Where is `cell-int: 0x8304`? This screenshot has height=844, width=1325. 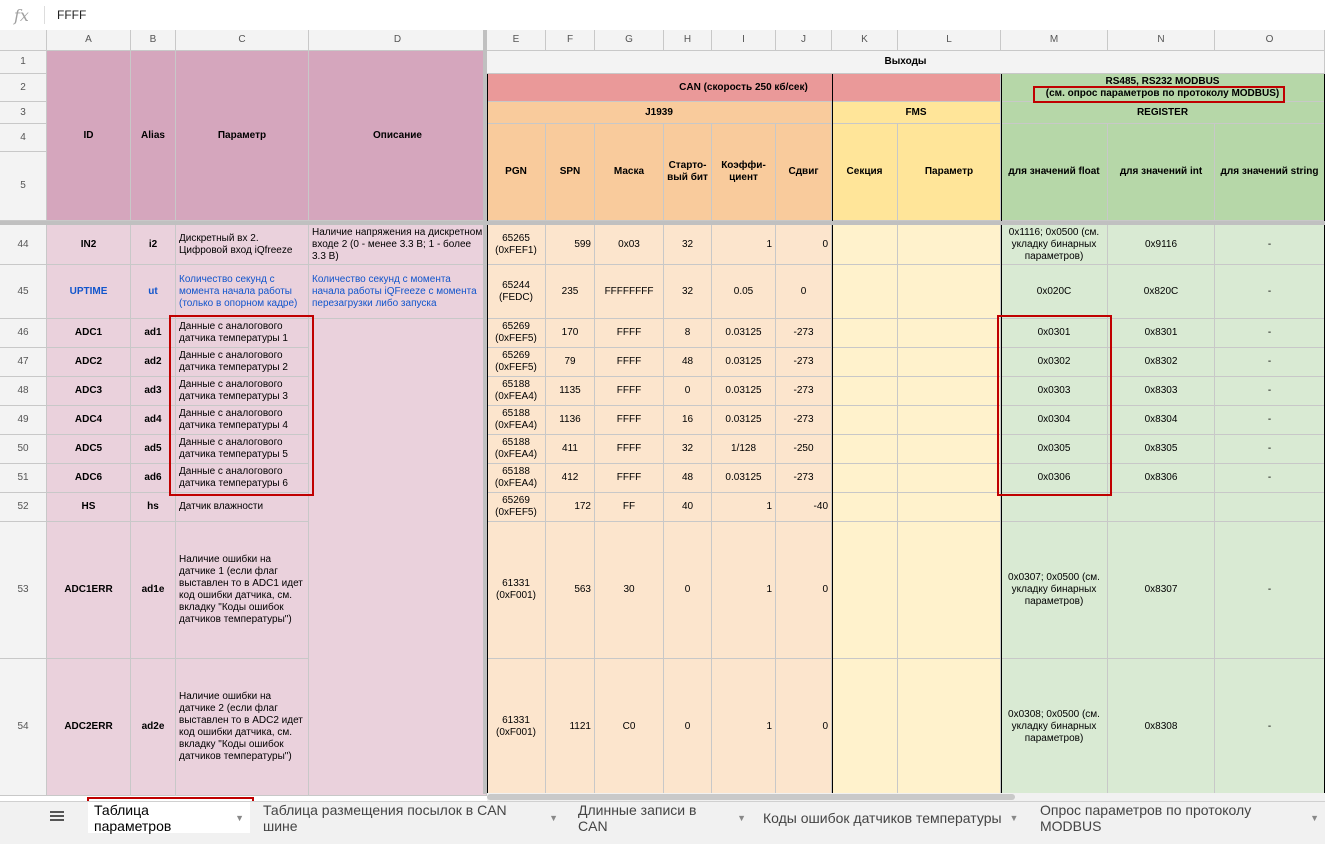
cell-int: 0x8304 is located at coordinates (1161, 420).